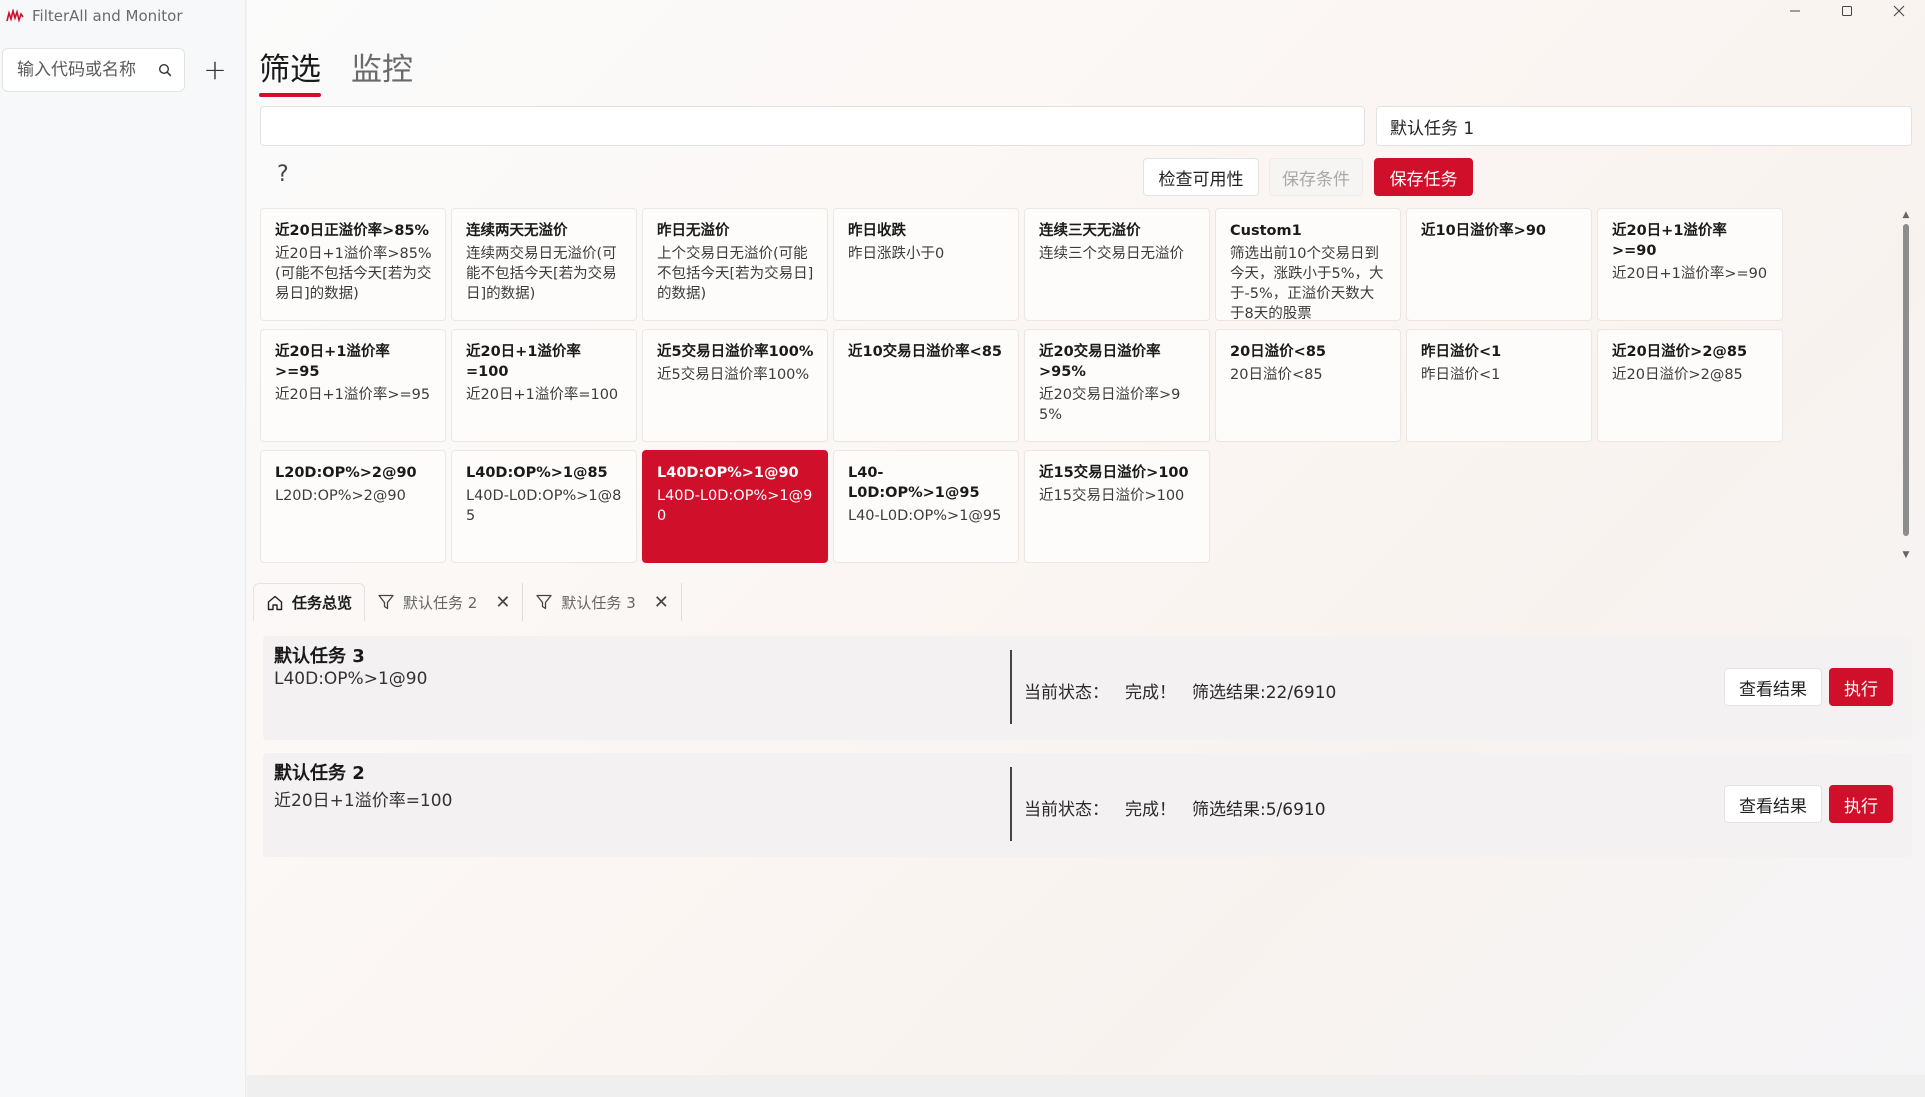  Describe the element at coordinates (94, 16) in the screenshot. I see `app-title-bar: FilterAll and Monitor` at that location.